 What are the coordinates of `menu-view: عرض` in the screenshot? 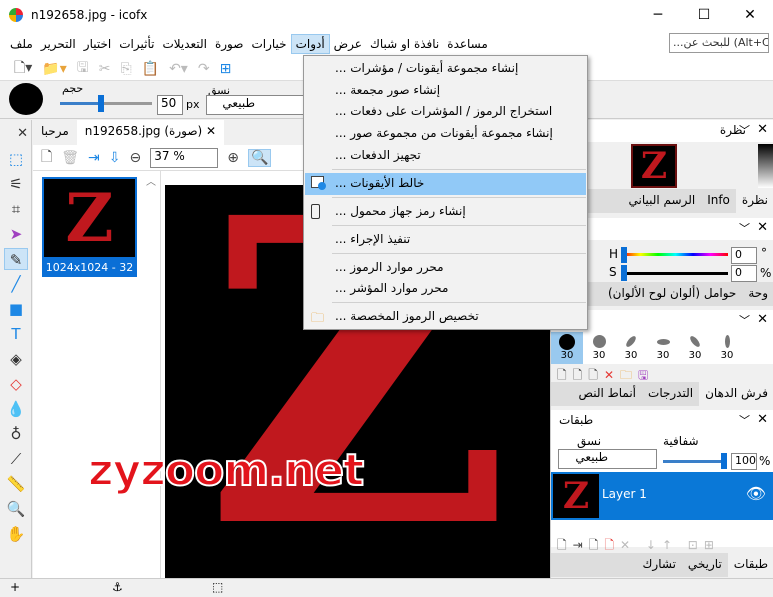 It's located at (348, 44).